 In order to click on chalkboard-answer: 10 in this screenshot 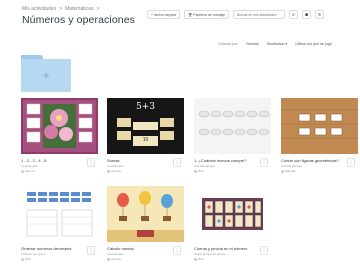, I will do `click(145, 140)`.